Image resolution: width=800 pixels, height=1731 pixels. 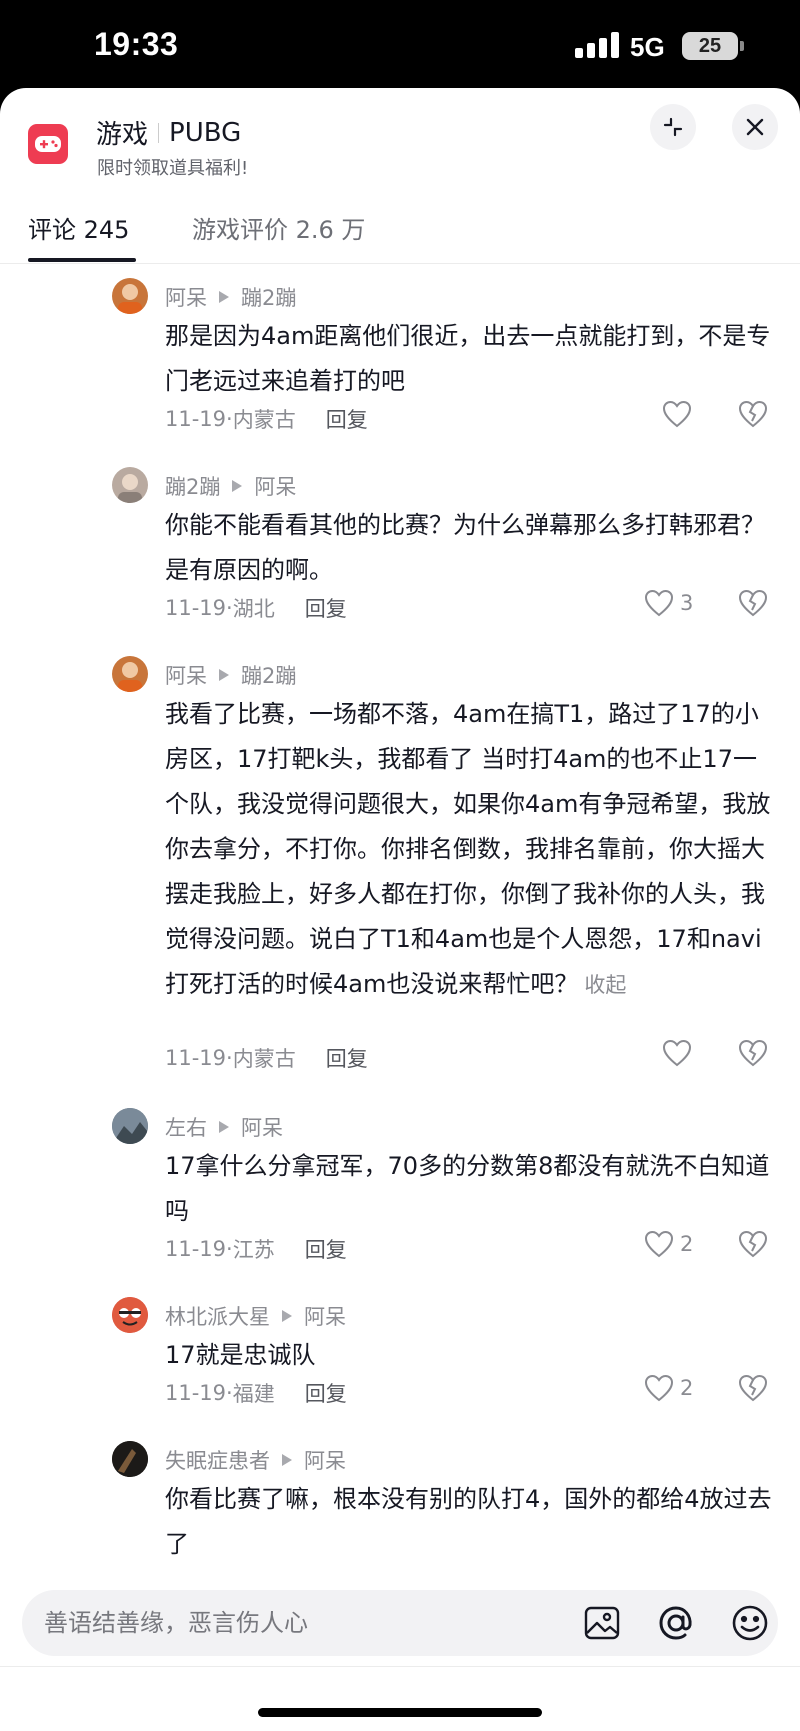 What do you see at coordinates (78, 227) in the screenshot?
I see `tab-comments: 评论 245` at bounding box center [78, 227].